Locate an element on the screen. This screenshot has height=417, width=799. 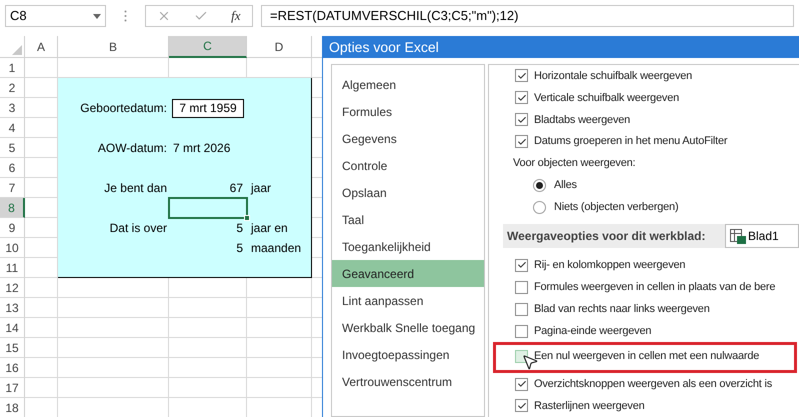
category-item: Opslaan is located at coordinates (408, 192).